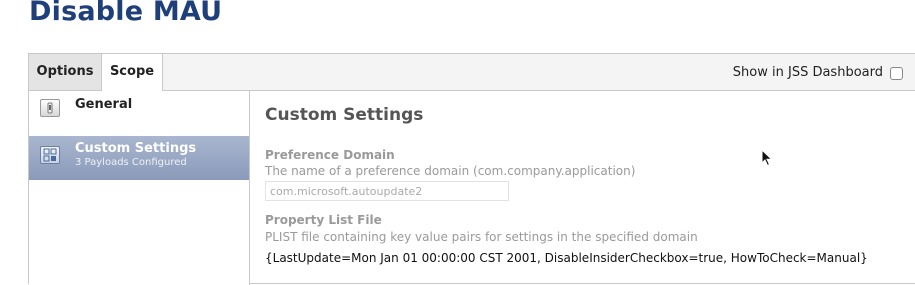  I want to click on sidebar-item-general: General, so click(139, 113).